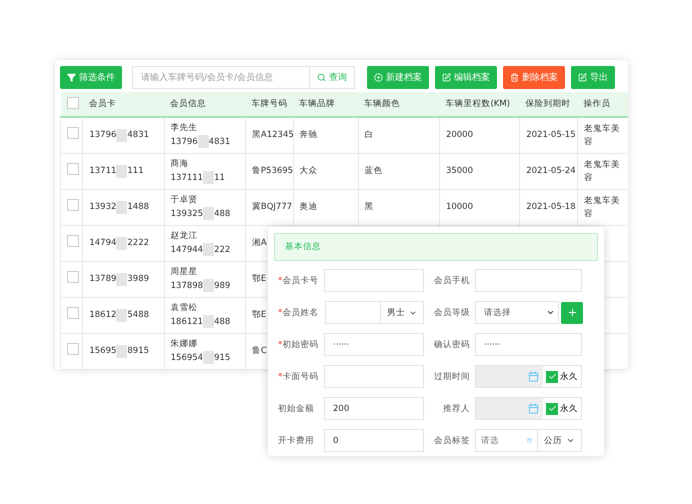 The image size is (692, 504). I want to click on phone-number: 147944 222, so click(200, 249).